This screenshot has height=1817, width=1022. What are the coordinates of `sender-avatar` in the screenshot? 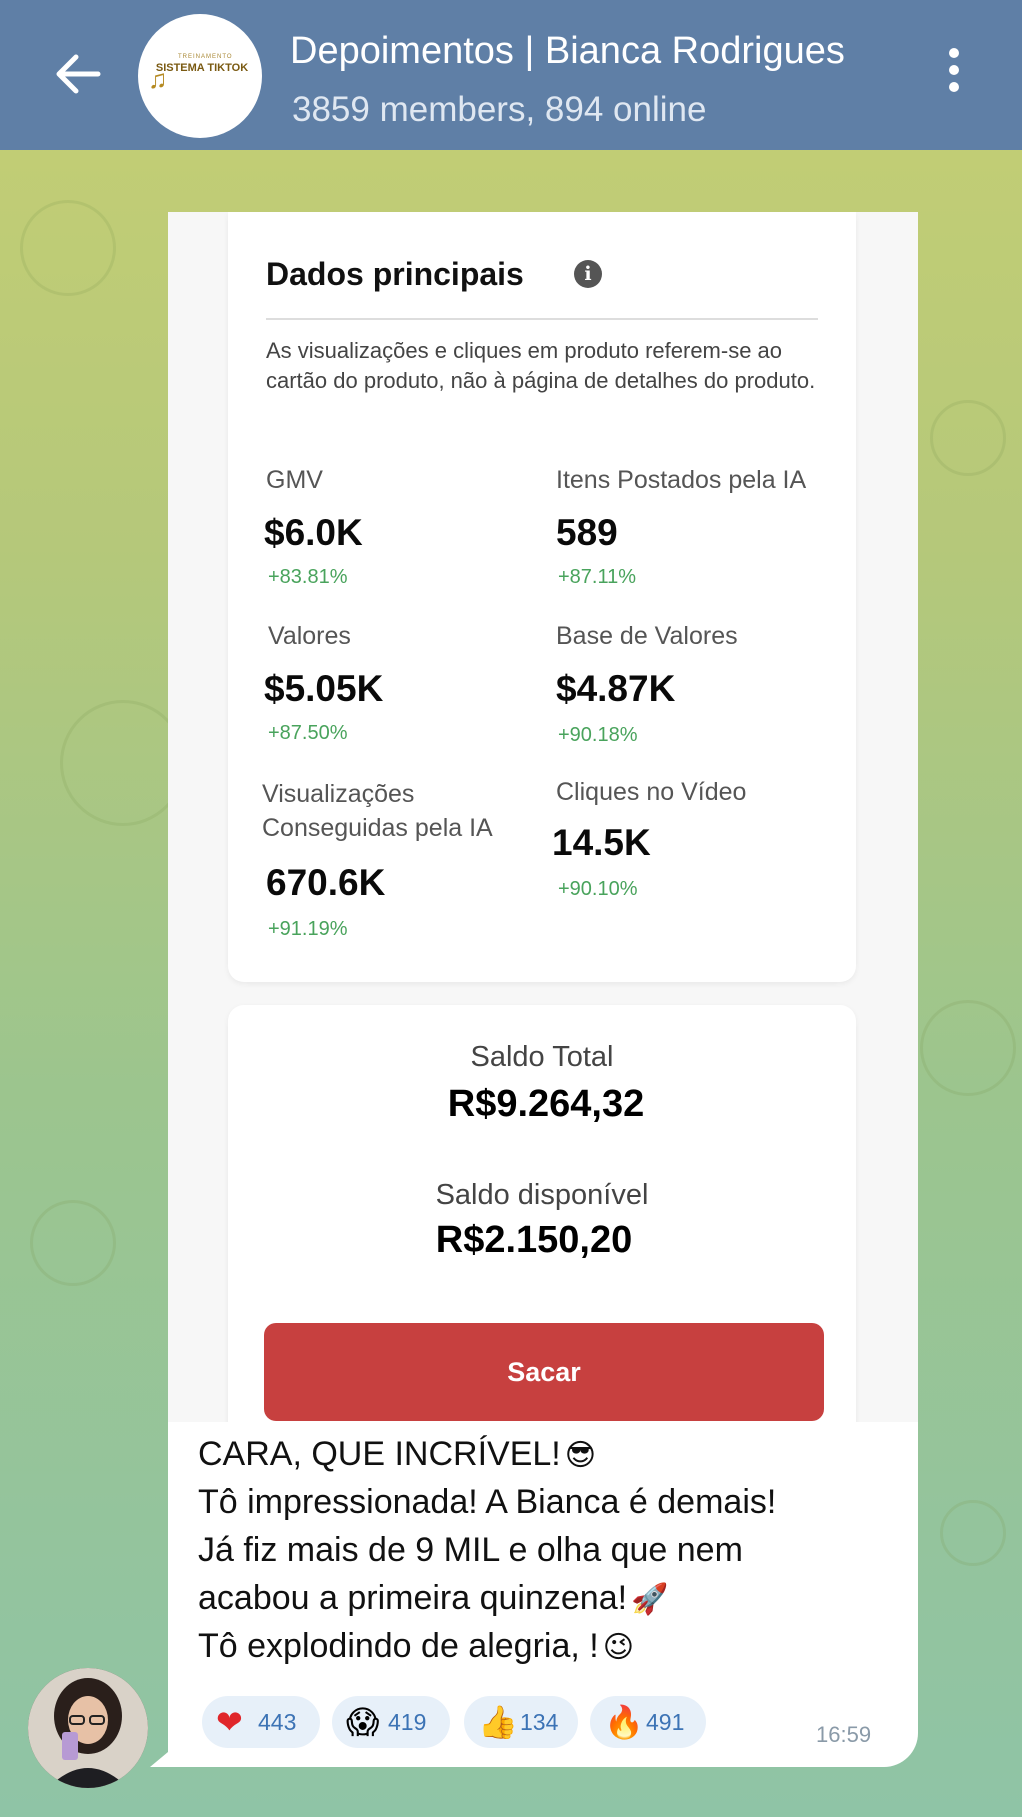 It's located at (88, 1728).